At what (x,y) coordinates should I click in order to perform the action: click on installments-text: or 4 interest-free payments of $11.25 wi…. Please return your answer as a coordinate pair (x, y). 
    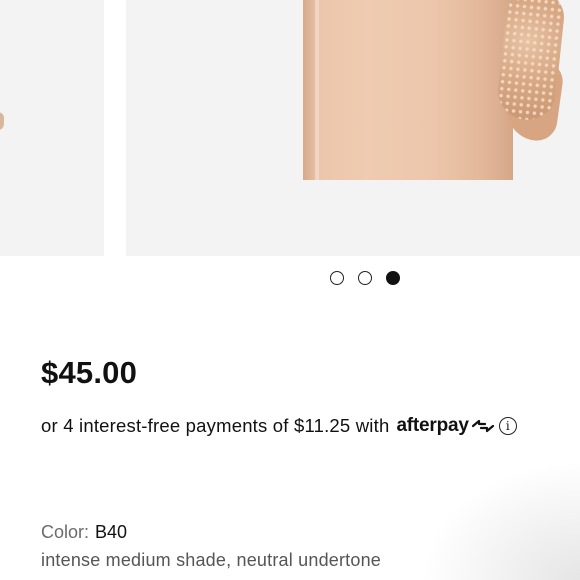
    Looking at the image, I should click on (215, 425).